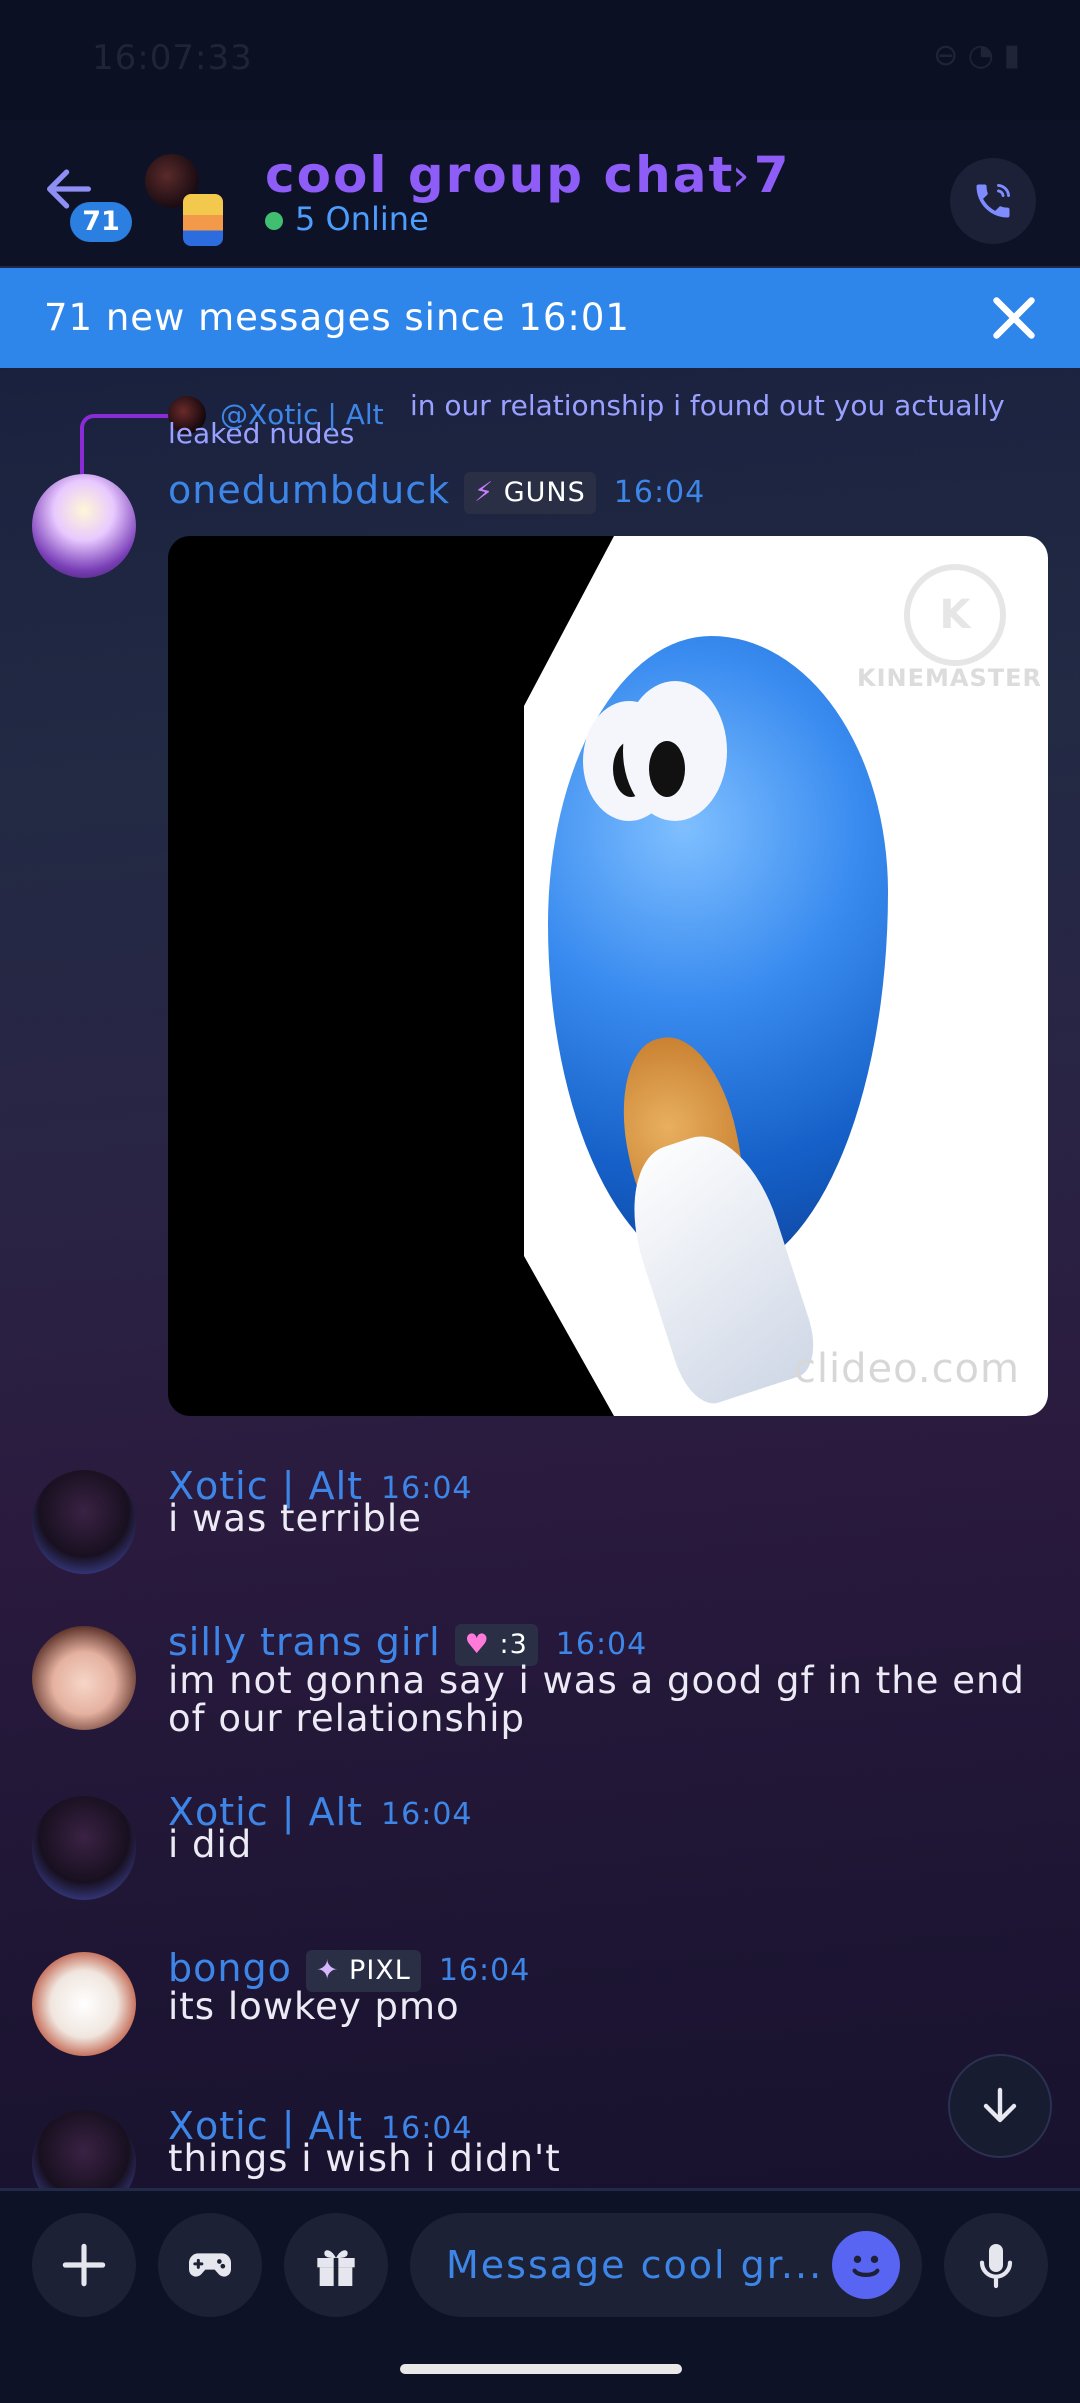 The image size is (1080, 2403). I want to click on microphone-icon, so click(996, 2266).